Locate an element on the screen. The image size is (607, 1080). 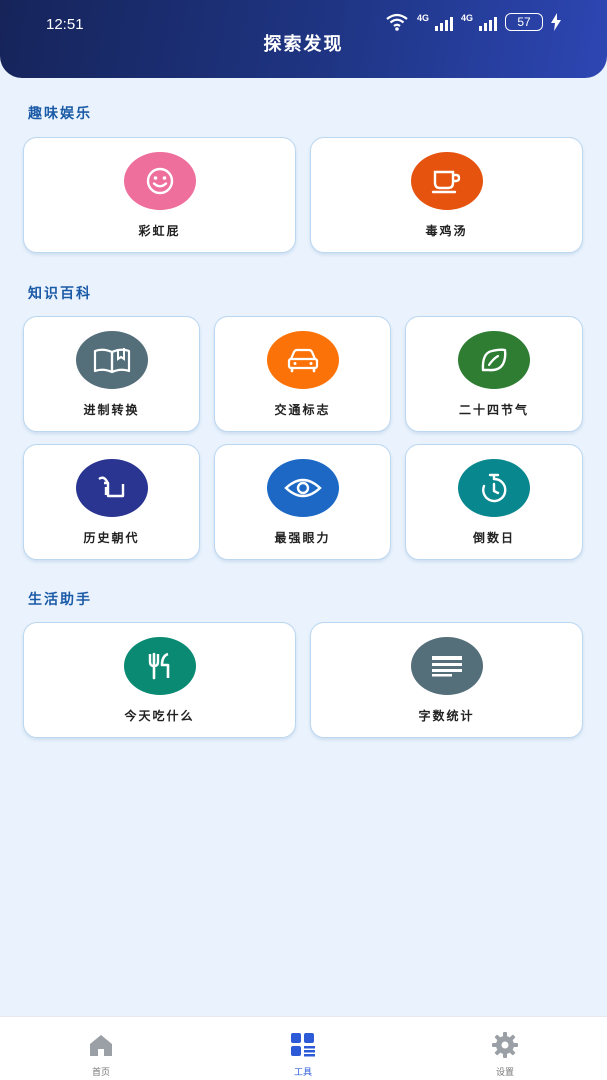
eye-icon is located at coordinates (302, 488).